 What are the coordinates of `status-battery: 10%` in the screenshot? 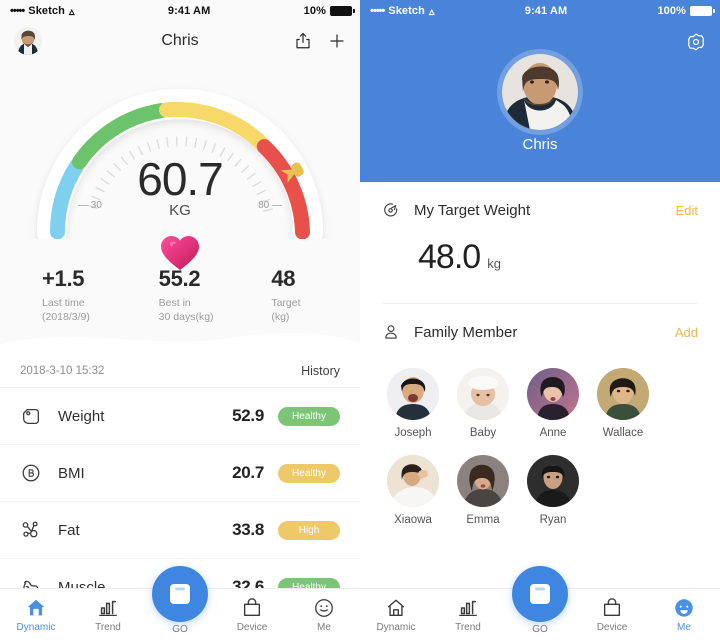 It's located at (329, 11).